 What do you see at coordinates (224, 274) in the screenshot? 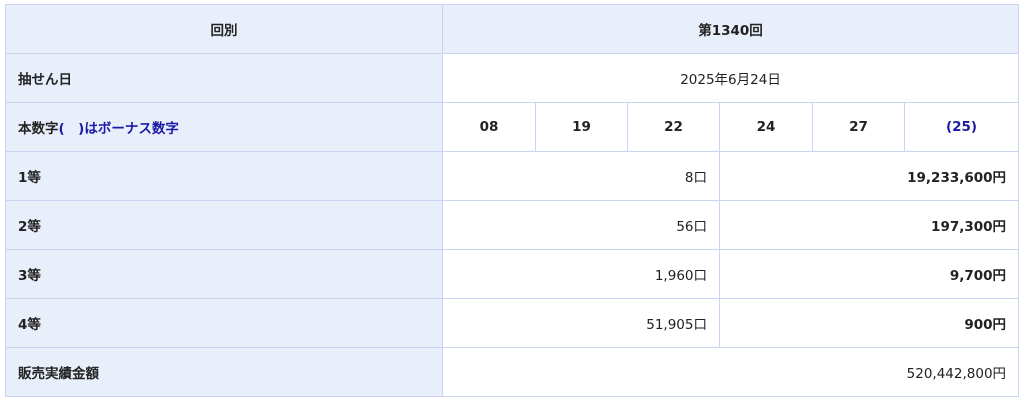
I see `prize-rank: 3等` at bounding box center [224, 274].